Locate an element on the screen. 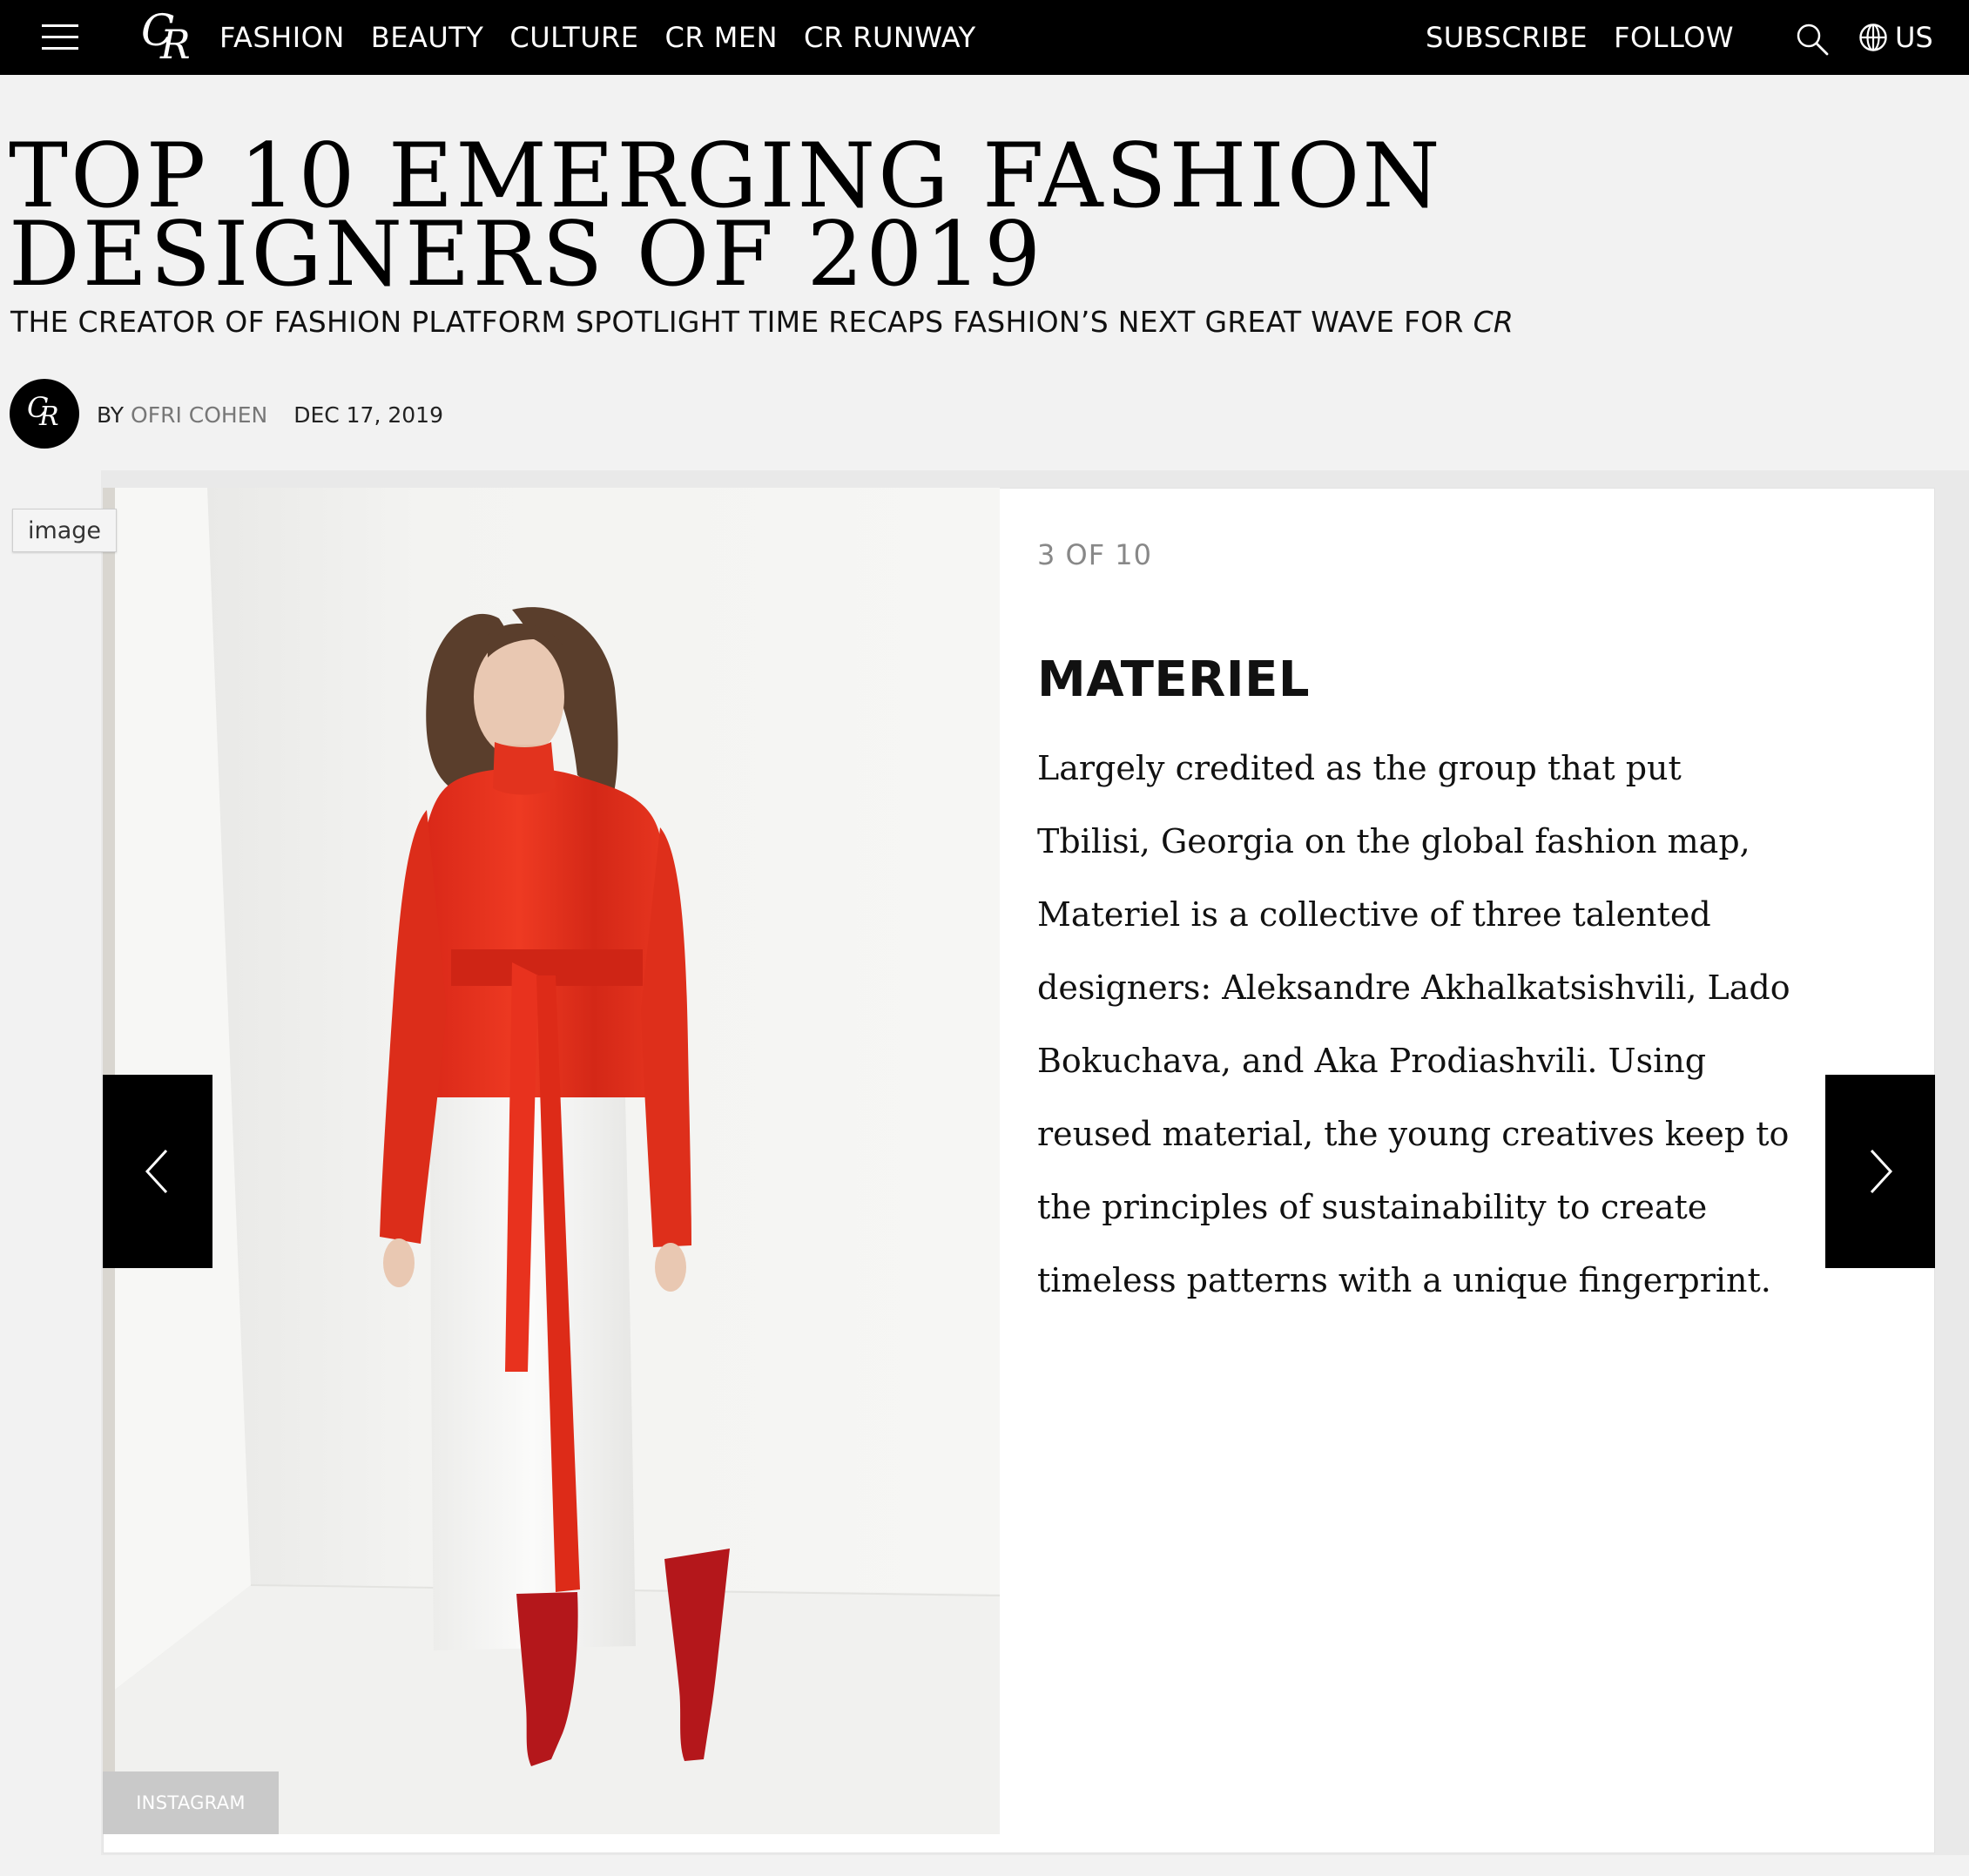 Image resolution: width=1969 pixels, height=1876 pixels. previous-slide-button is located at coordinates (157, 1171).